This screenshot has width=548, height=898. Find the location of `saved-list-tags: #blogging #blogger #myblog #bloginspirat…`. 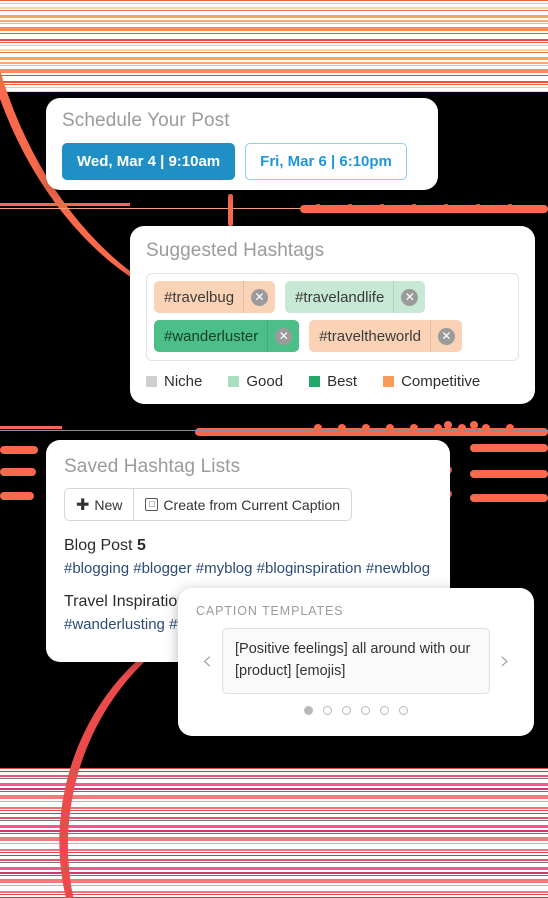

saved-list-tags: #blogging #blogger #myblog #bloginspirat… is located at coordinates (247, 568).